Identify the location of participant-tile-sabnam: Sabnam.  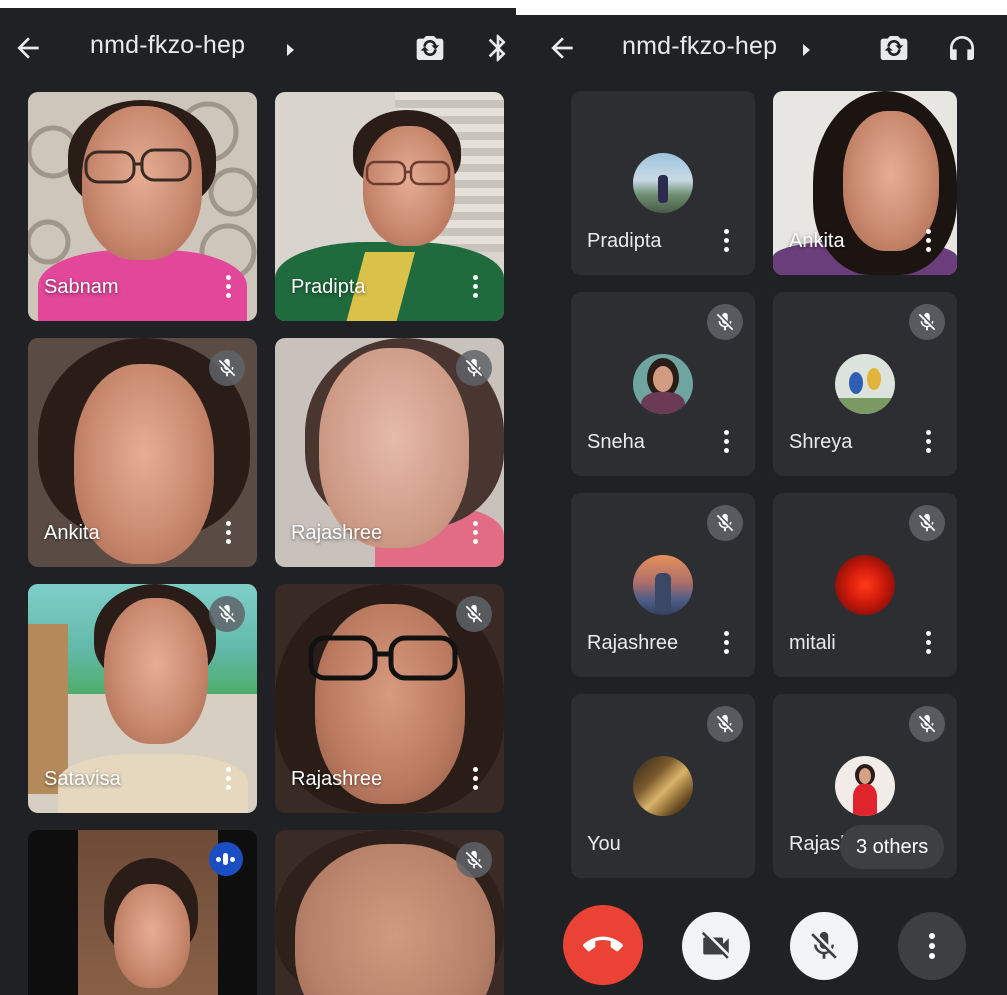
(142, 206).